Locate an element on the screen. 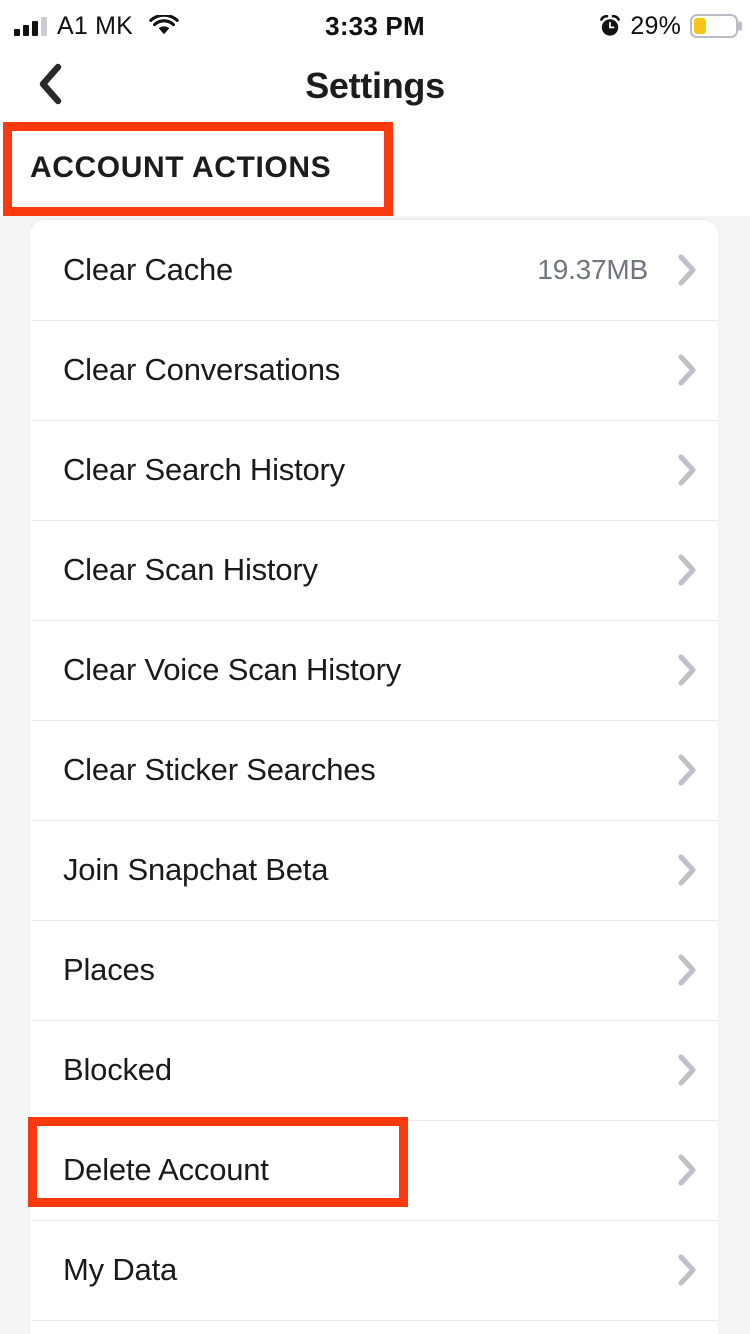 Image resolution: width=750 pixels, height=1334 pixels. battery-fill is located at coordinates (700, 26).